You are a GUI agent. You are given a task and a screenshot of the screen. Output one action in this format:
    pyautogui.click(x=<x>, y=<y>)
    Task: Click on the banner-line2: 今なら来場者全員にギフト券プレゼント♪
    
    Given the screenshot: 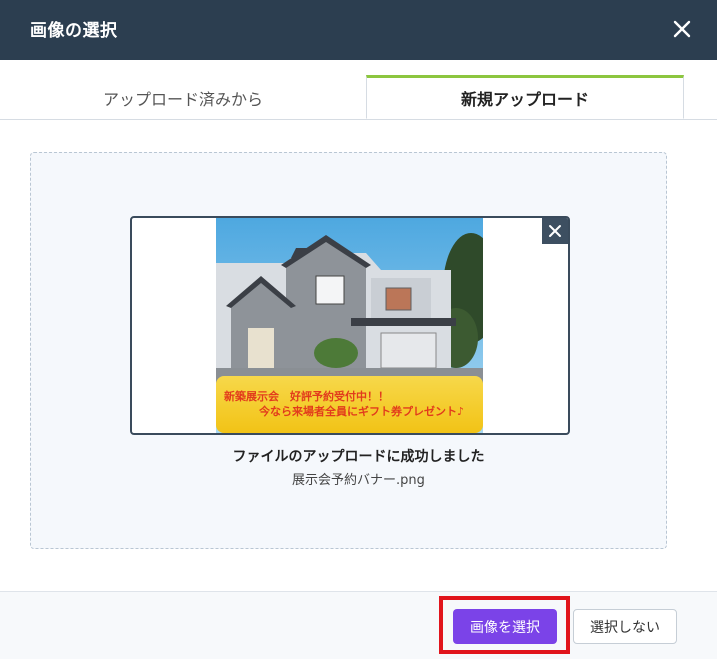 What is the action you would take?
    pyautogui.click(x=362, y=411)
    